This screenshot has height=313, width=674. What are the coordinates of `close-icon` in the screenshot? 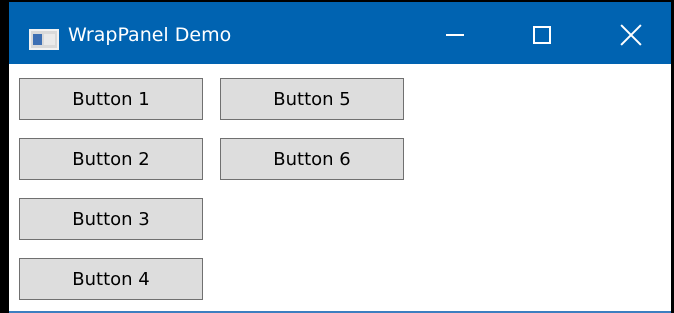 It's located at (631, 35).